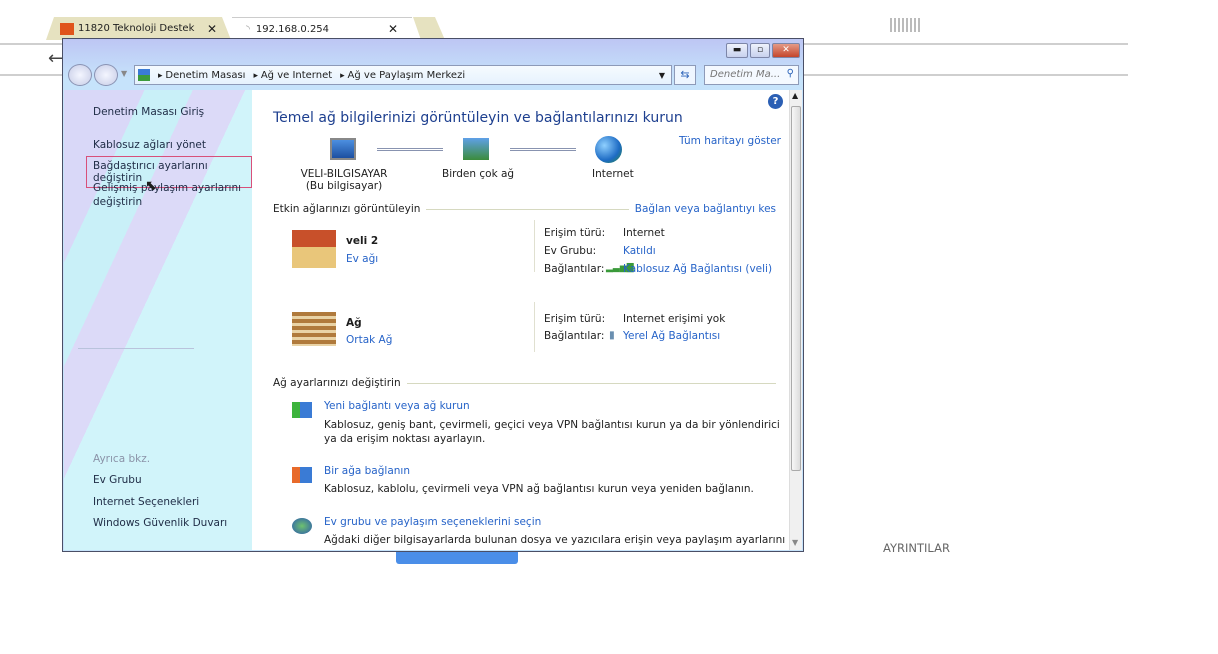 This screenshot has width=1218, height=654. What do you see at coordinates (80, 75) in the screenshot?
I see `back-button` at bounding box center [80, 75].